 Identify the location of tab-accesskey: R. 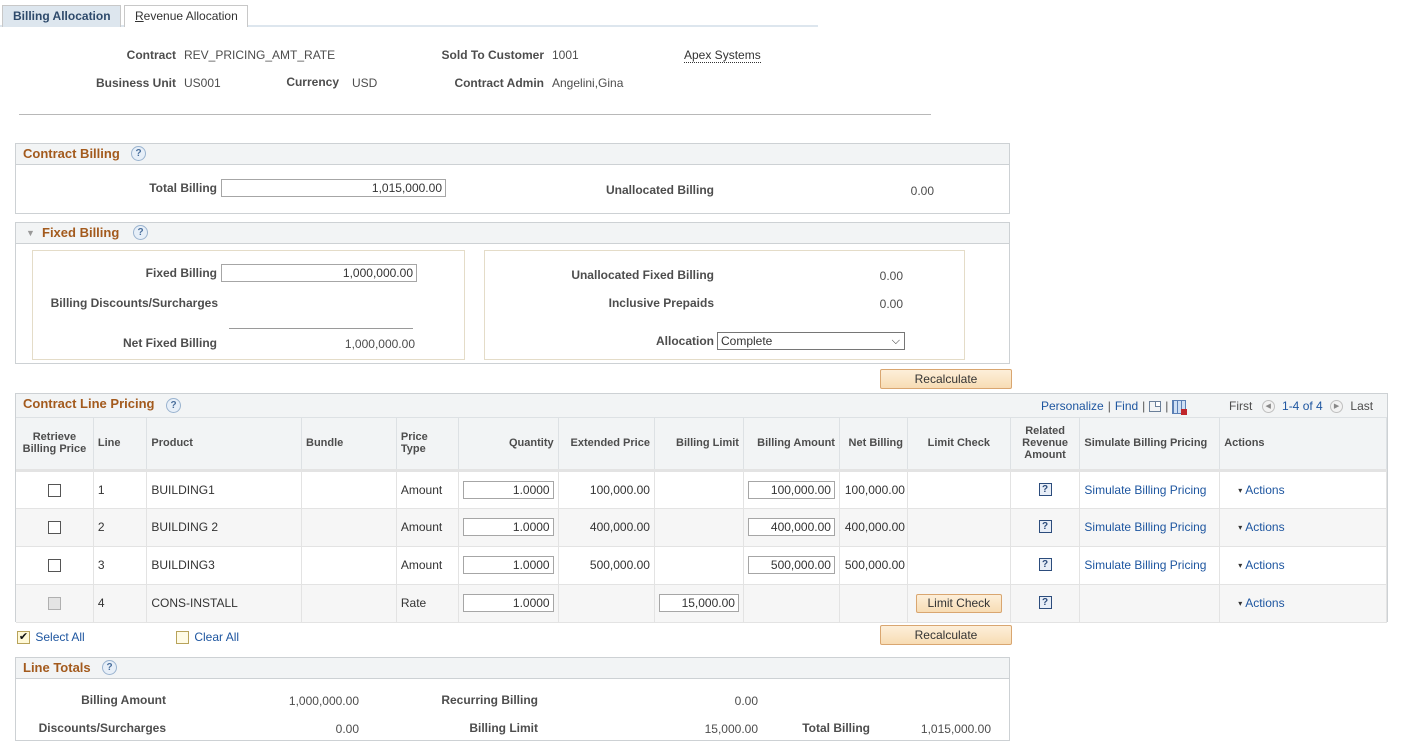
(139, 16).